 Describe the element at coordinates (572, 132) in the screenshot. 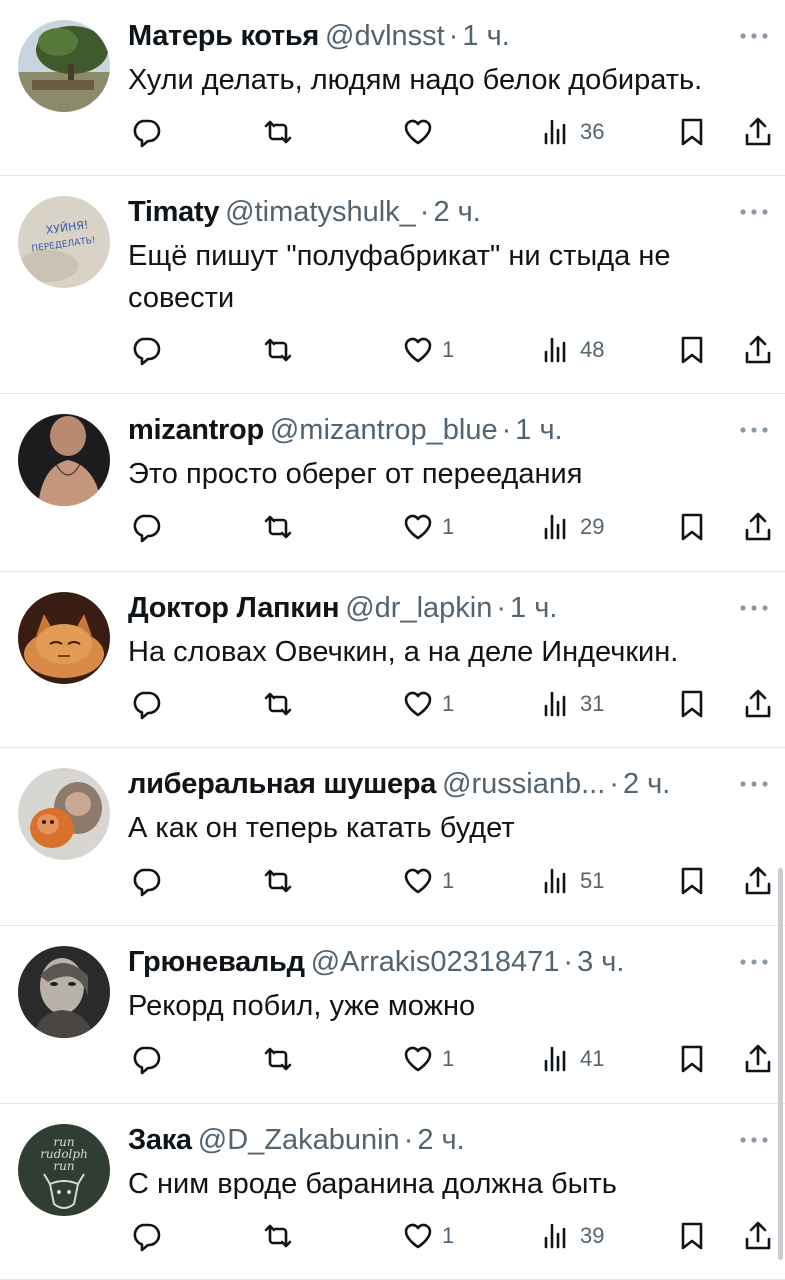

I see `views-button: 36` at that location.